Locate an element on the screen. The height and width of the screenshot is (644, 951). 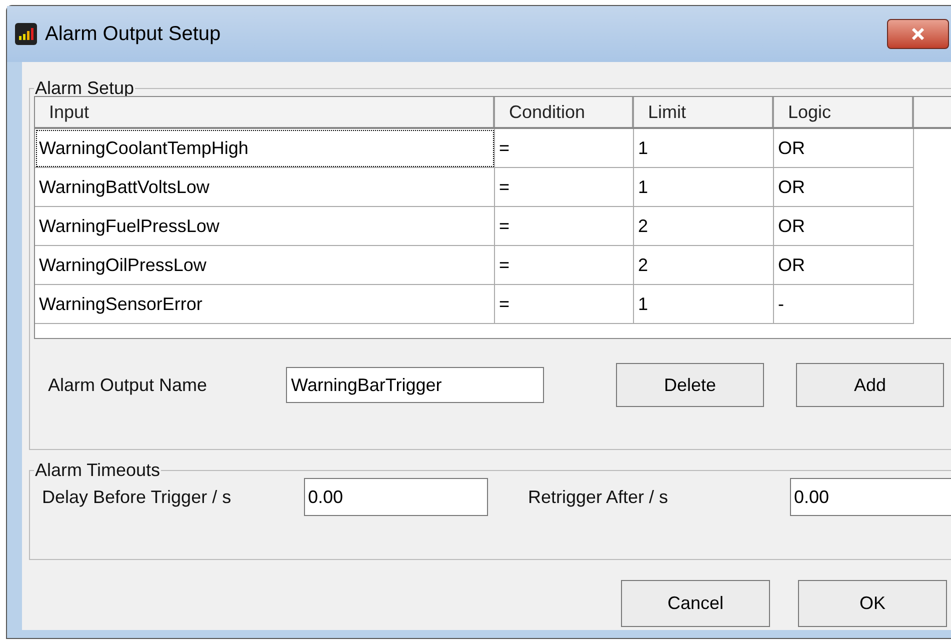
table-cell: WarningOilPressLow is located at coordinates (265, 265).